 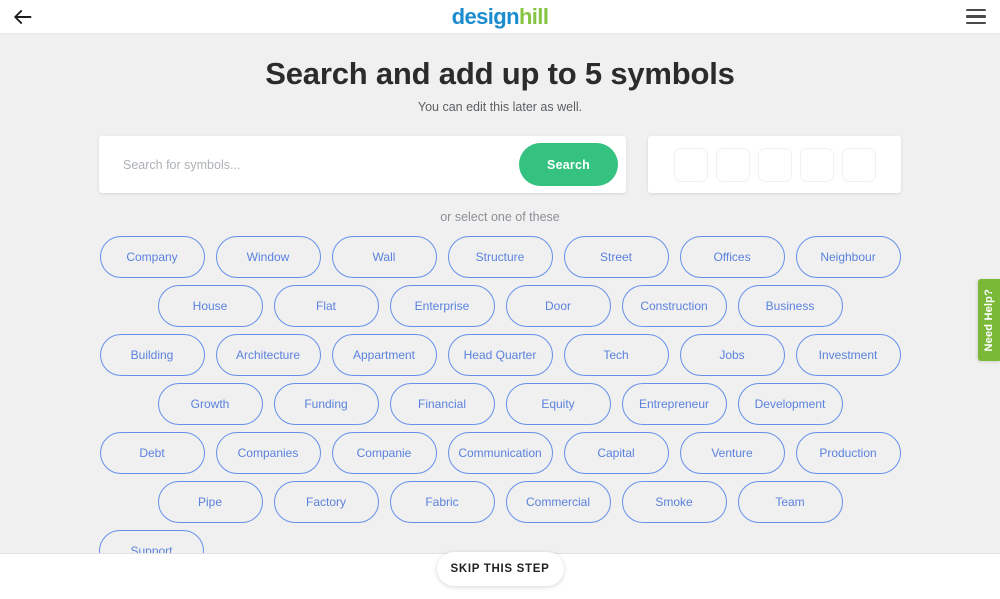 I want to click on skip-this-step-button: SKIP THIS STEP, so click(x=500, y=568).